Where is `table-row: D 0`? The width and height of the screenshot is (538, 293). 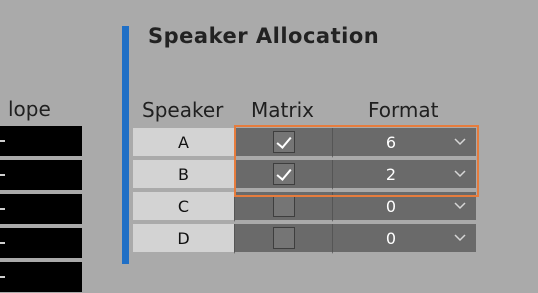 table-row: D 0 is located at coordinates (304, 239).